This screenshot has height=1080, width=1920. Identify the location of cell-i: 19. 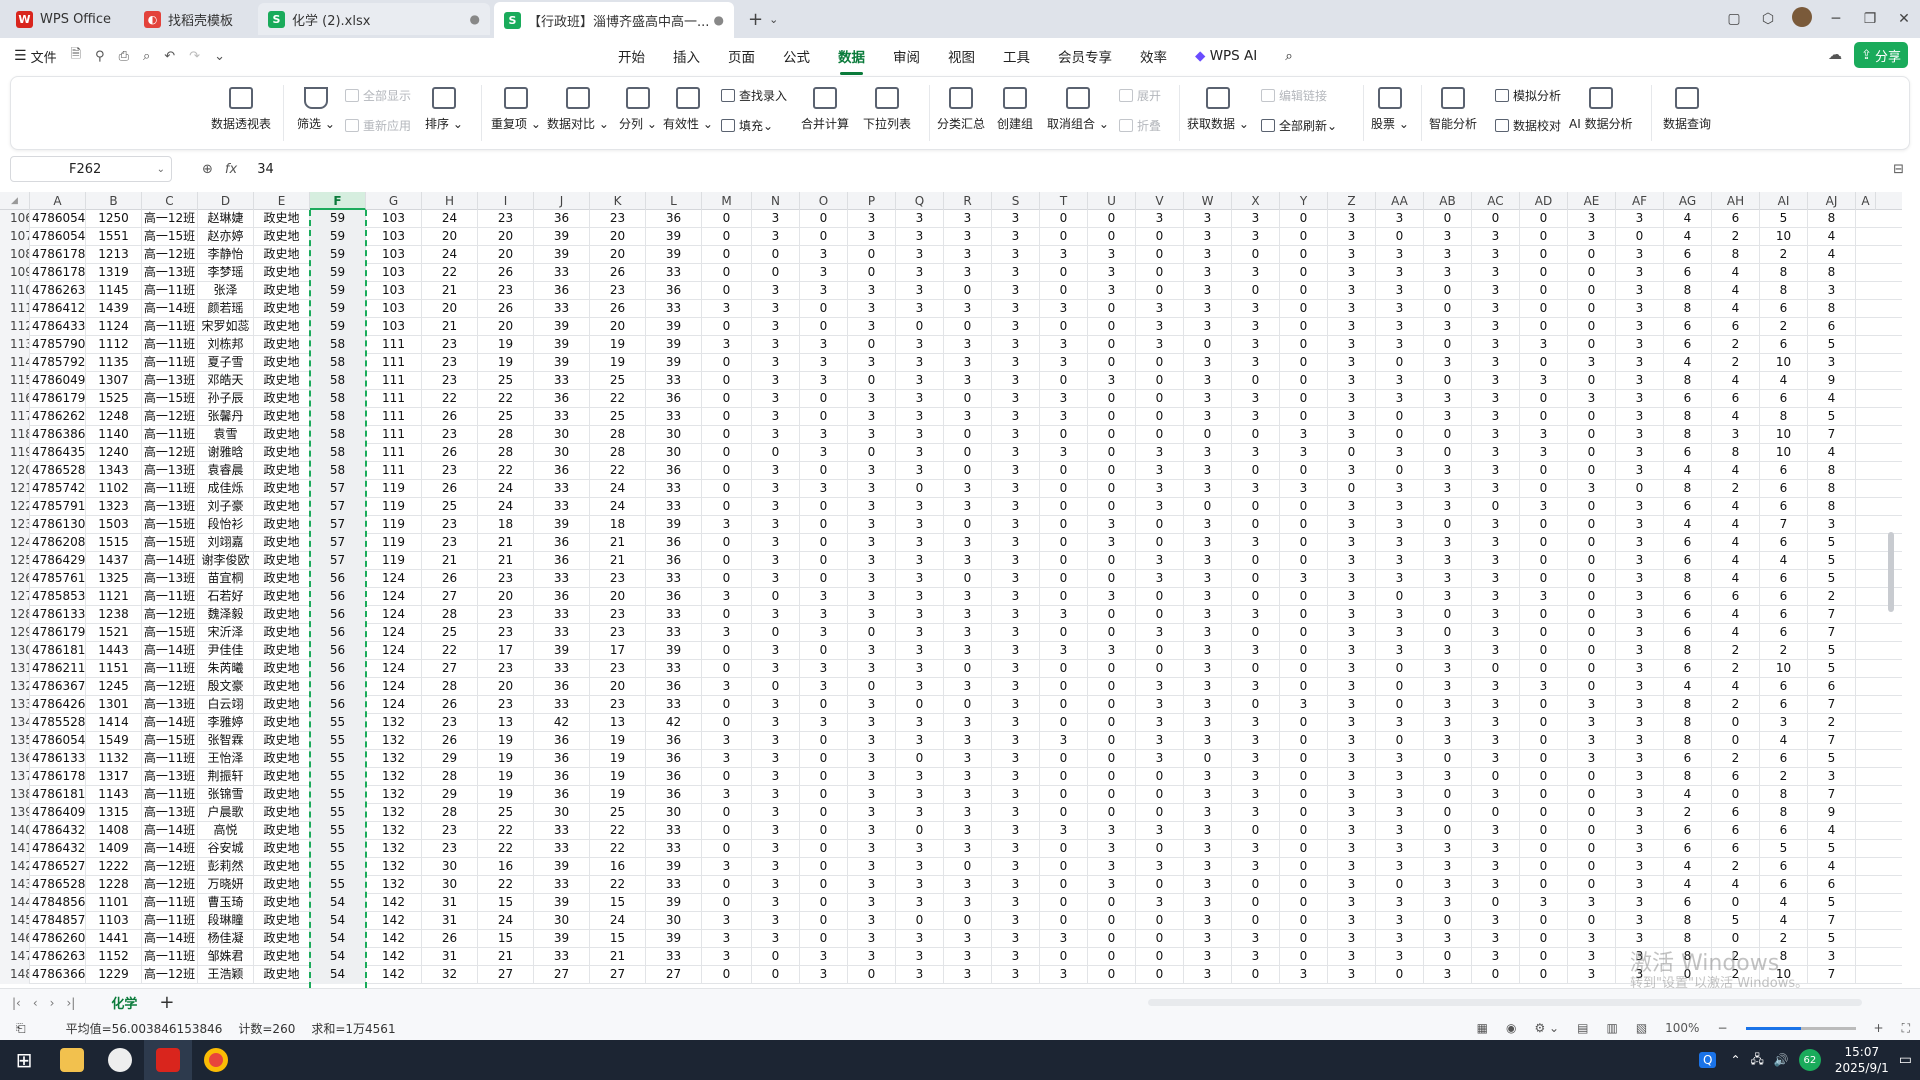
(506, 345).